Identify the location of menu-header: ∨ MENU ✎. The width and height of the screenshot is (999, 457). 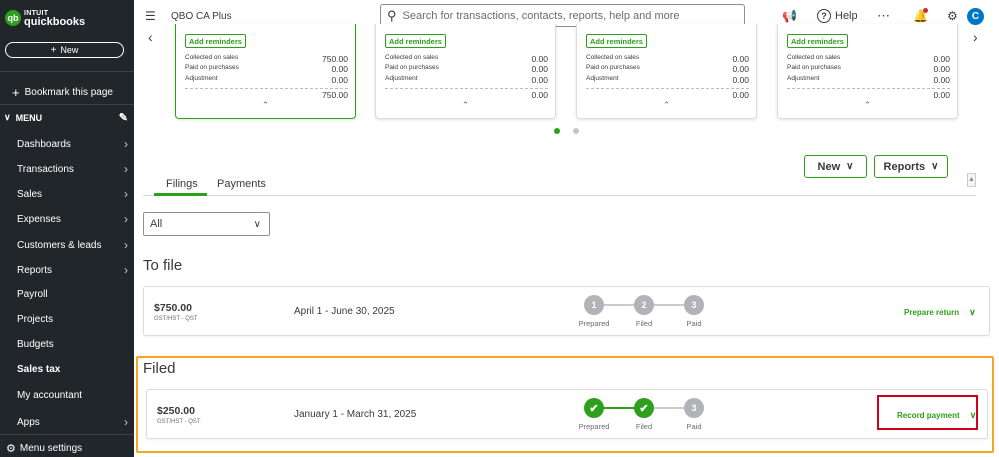
(66, 117).